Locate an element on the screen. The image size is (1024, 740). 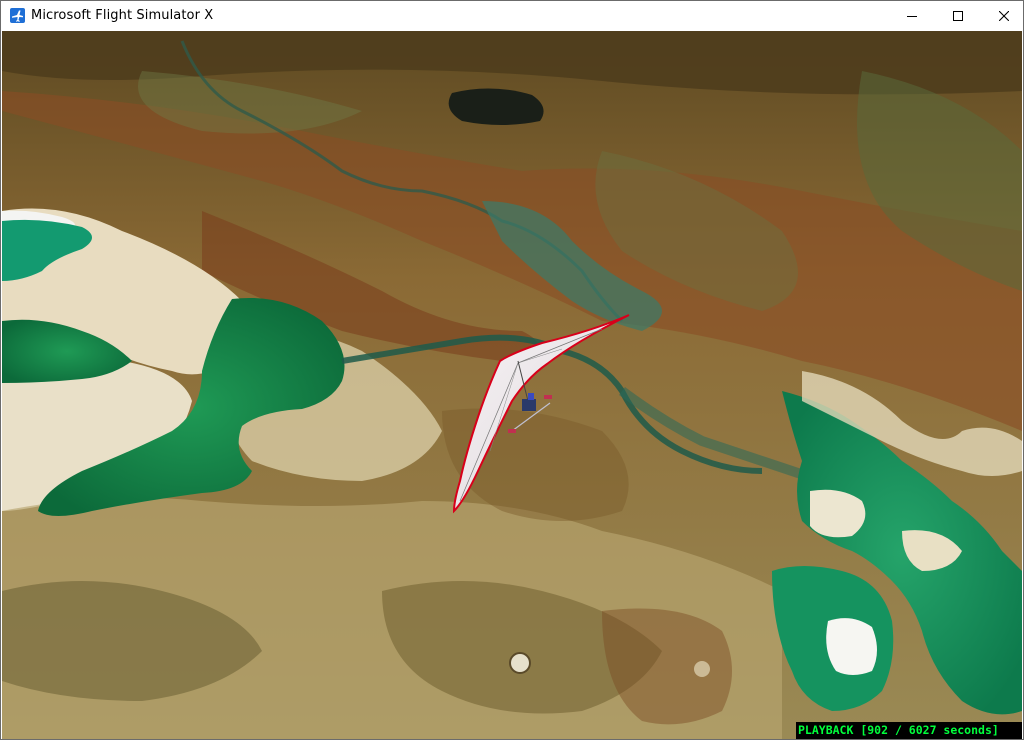
salt-island is located at coordinates (851, 646).